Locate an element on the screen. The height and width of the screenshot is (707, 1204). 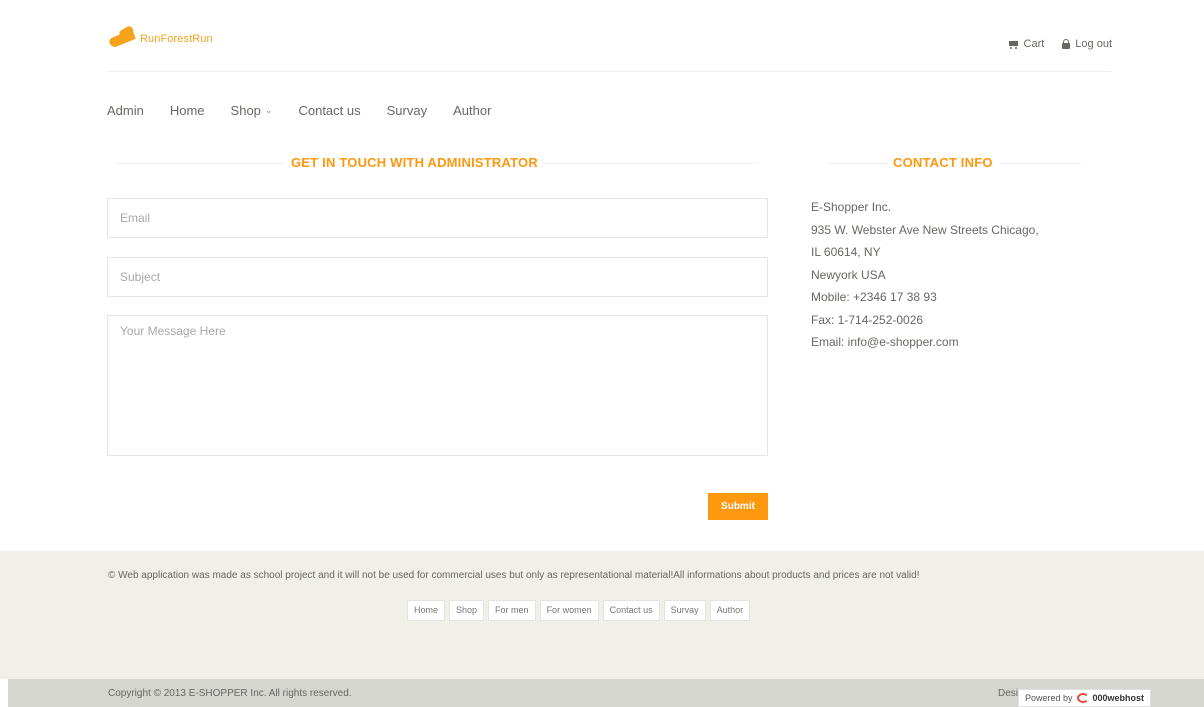
menu-item-author: Author is located at coordinates (472, 110).